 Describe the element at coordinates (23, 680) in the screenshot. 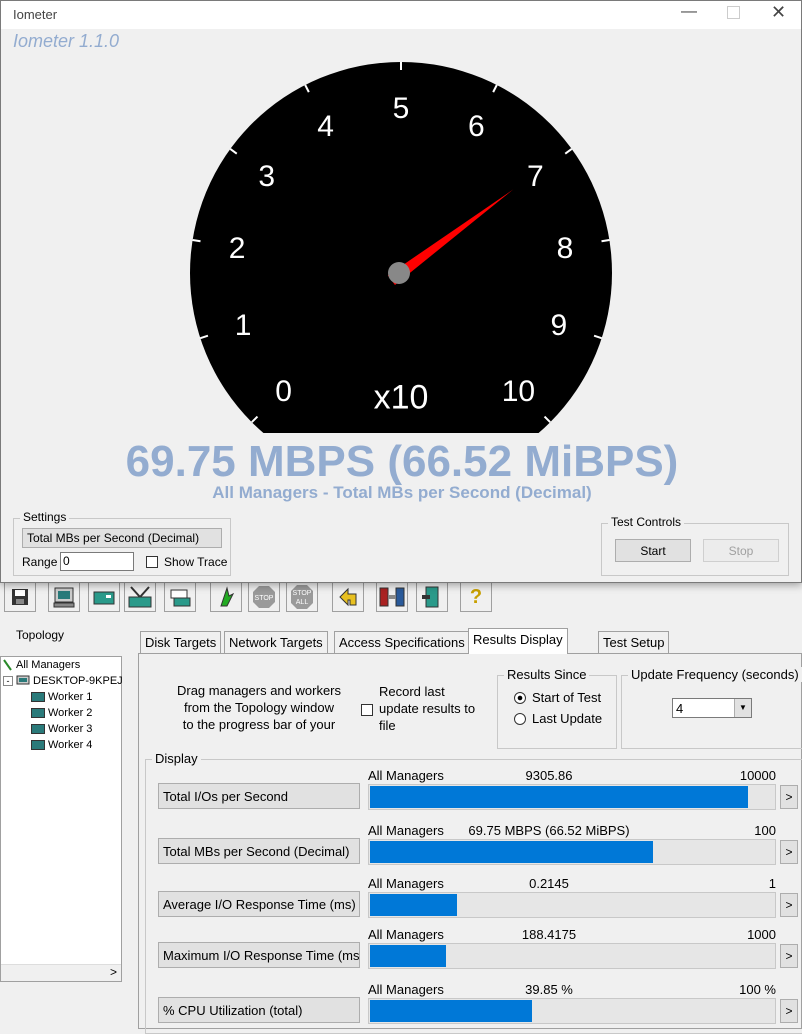

I see `computer-icon` at that location.